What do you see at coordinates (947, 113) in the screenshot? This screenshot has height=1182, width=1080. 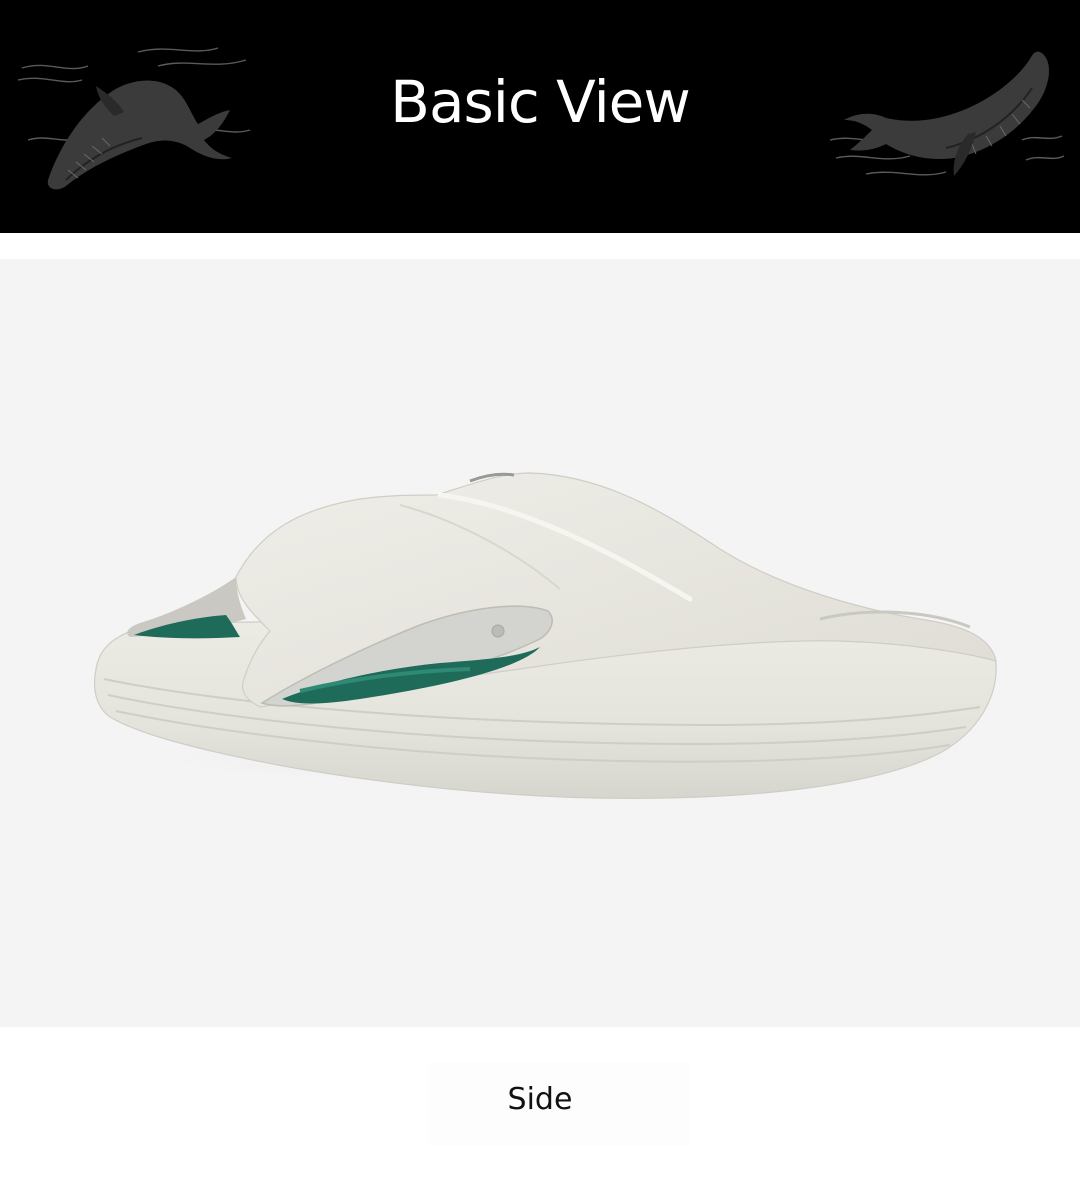 I see `whale-icon` at bounding box center [947, 113].